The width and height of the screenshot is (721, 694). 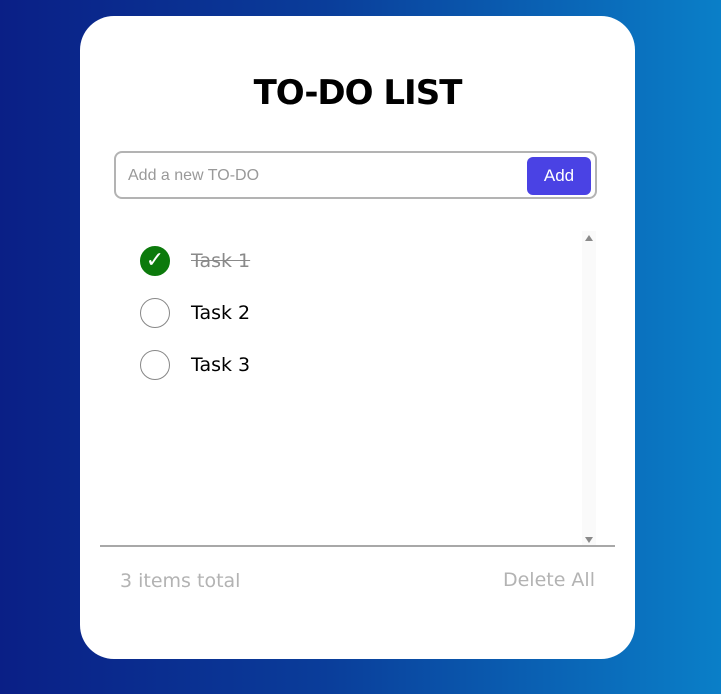 I want to click on scroll-up-arrow-icon, so click(x=589, y=238).